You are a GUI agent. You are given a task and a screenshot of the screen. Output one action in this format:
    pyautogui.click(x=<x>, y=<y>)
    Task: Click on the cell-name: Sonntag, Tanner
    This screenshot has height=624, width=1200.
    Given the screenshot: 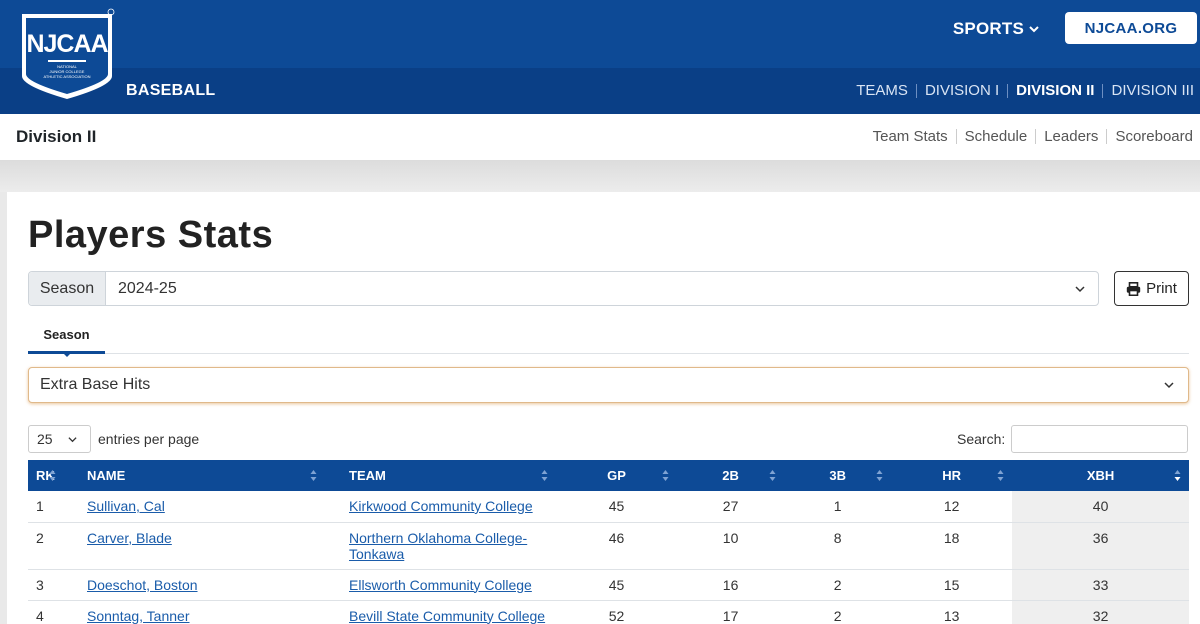 What is the action you would take?
    pyautogui.click(x=194, y=612)
    